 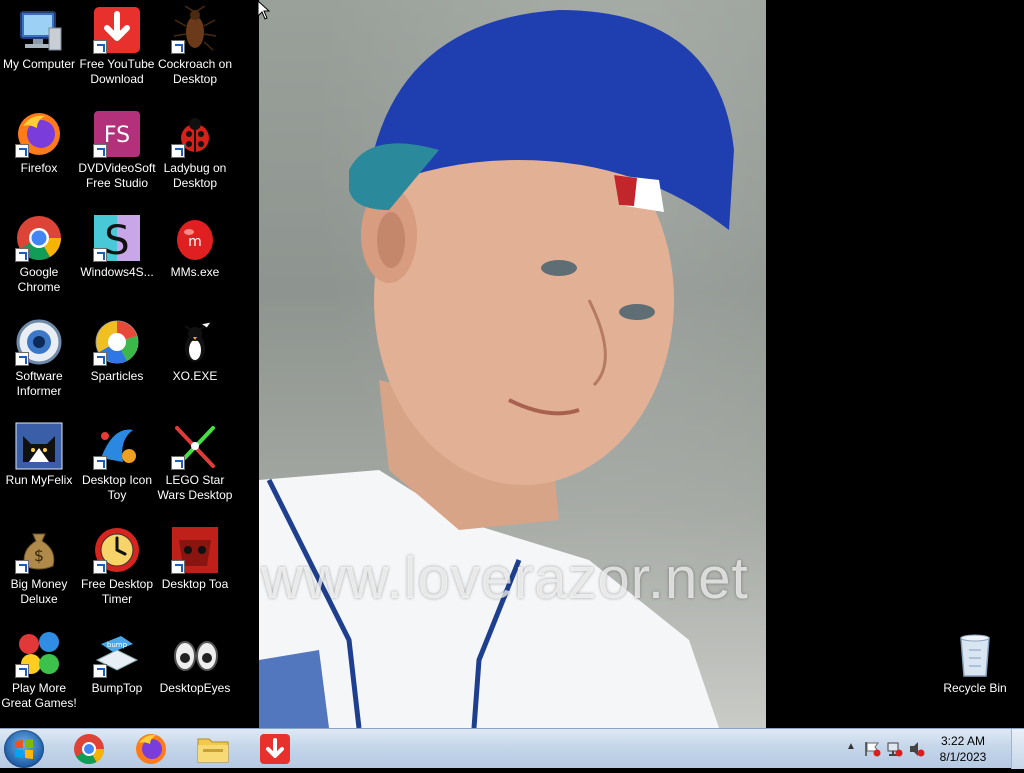 I want to click on desktop-icon-label: Cockroach on Desktop, so click(x=195, y=71).